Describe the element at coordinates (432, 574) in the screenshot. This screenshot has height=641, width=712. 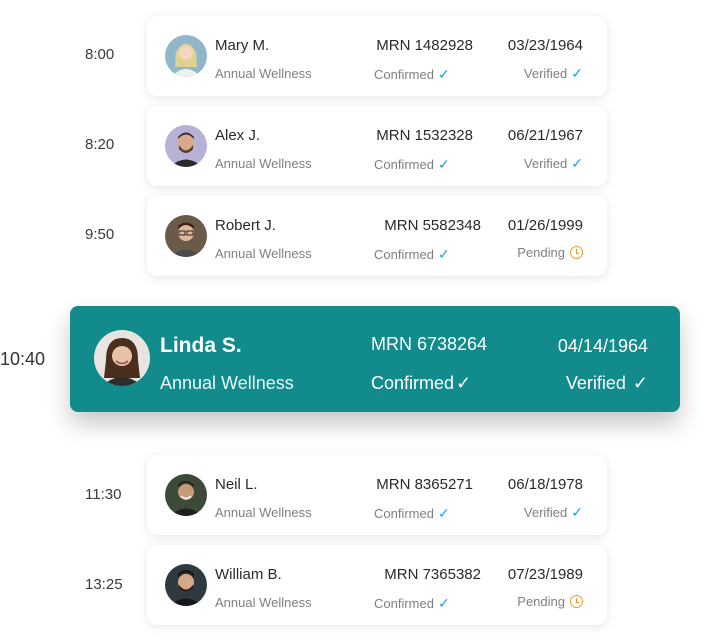
I see `patient-mrn: MRN 7365382` at that location.